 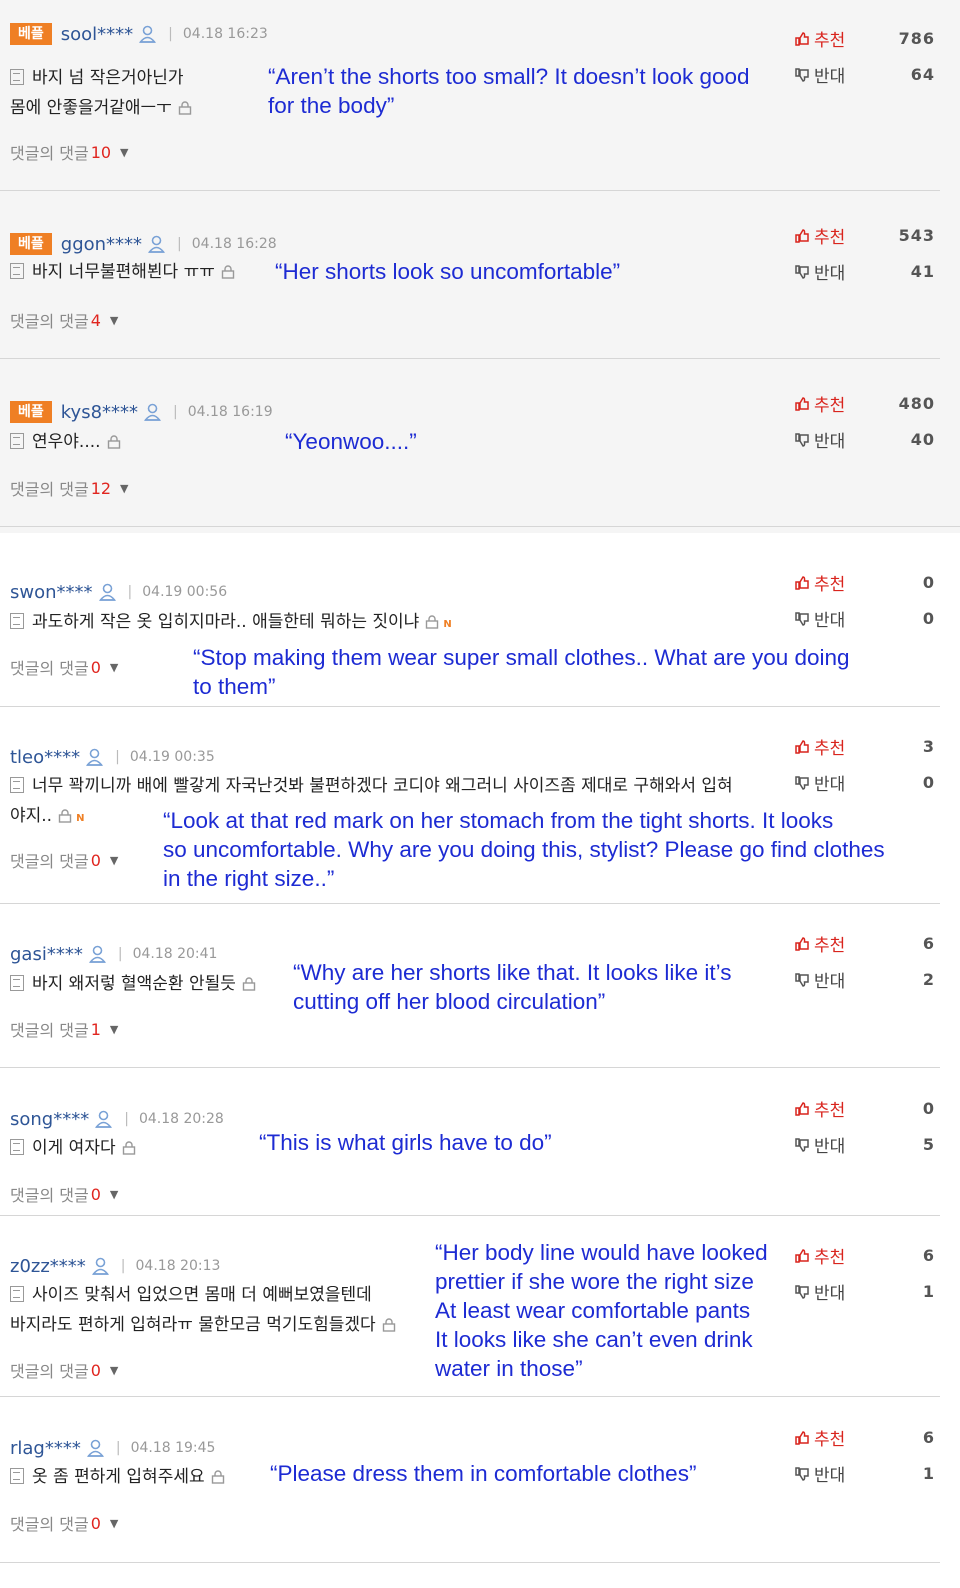 What do you see at coordinates (802, 403) in the screenshot?
I see `thumbs-up-icon` at bounding box center [802, 403].